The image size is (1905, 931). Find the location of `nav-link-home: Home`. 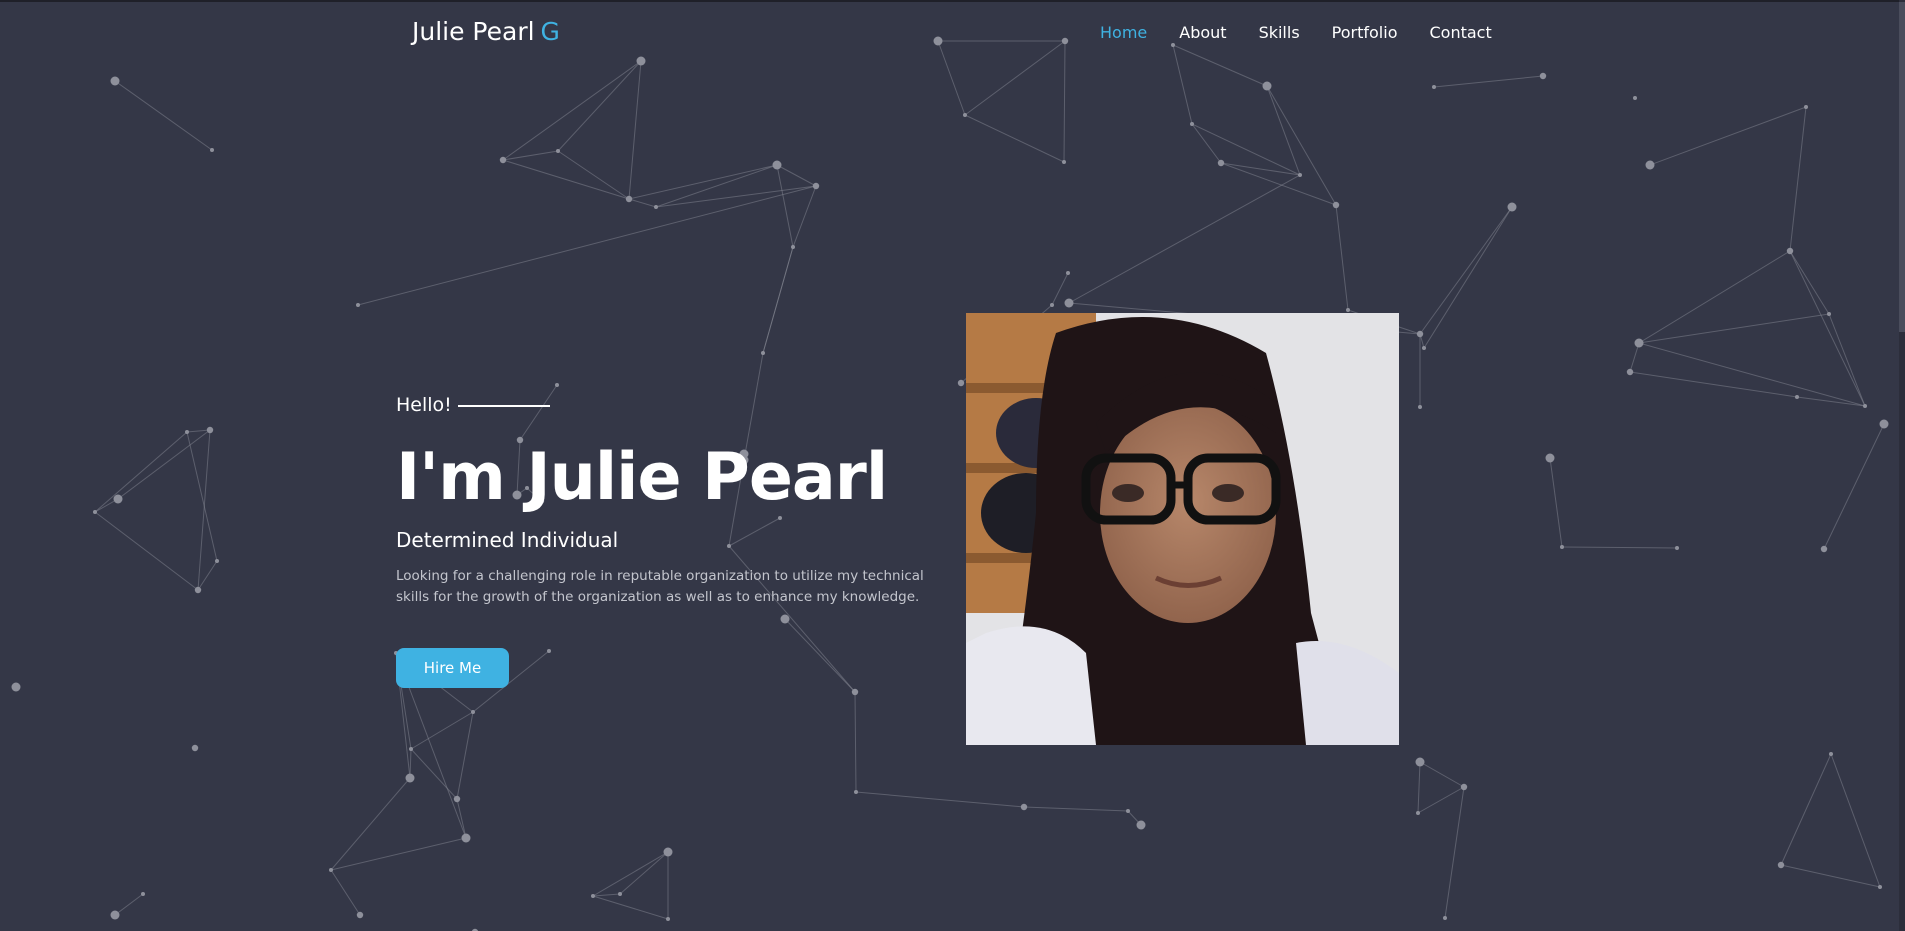

nav-link-home: Home is located at coordinates (1123, 32).